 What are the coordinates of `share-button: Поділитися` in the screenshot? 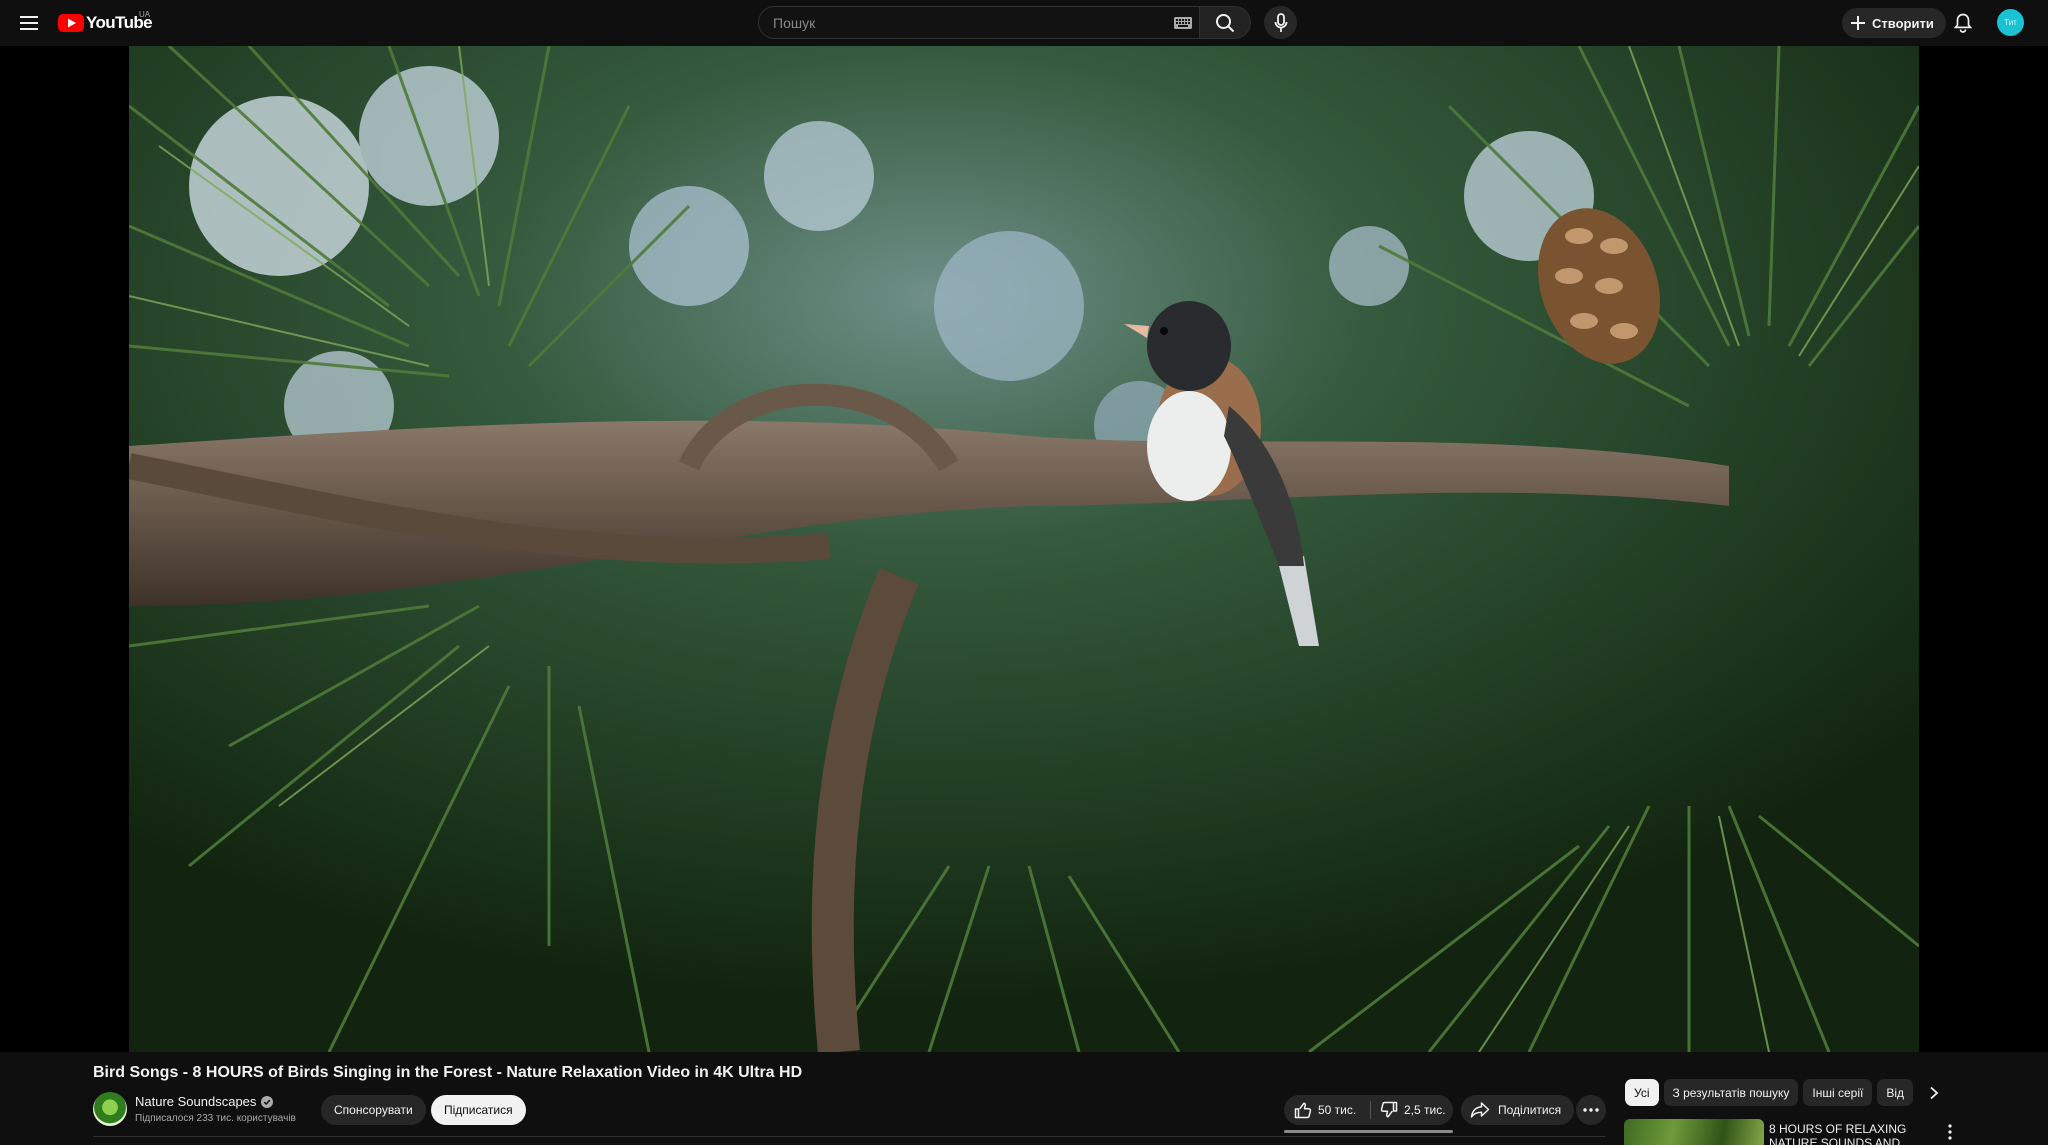 It's located at (1518, 1110).